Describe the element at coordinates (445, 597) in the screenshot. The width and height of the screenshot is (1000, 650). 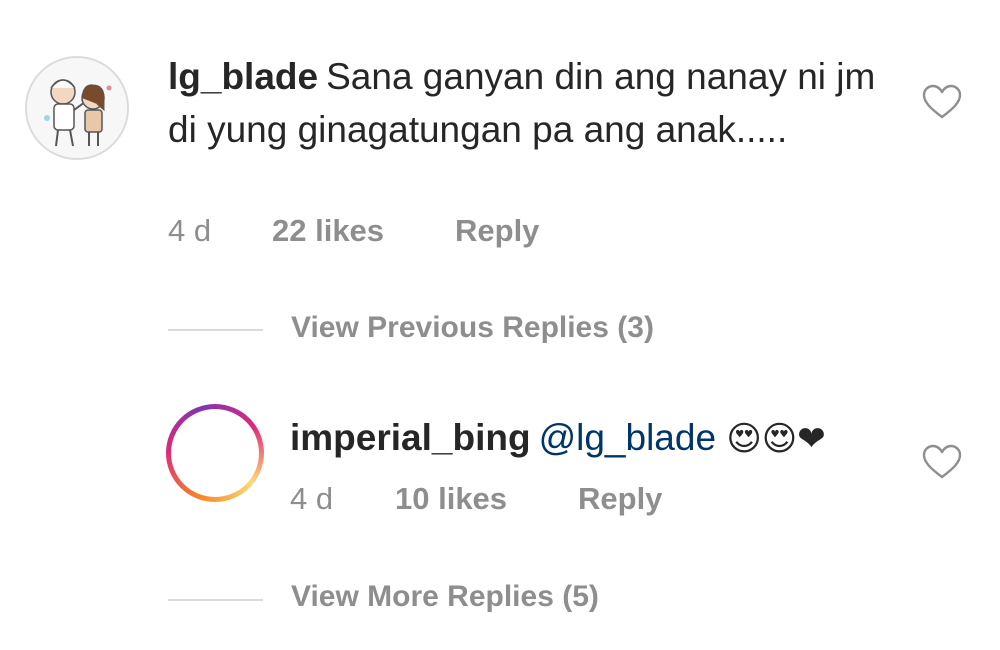
I see `view-more-replies-button: View More Replies (5)` at that location.